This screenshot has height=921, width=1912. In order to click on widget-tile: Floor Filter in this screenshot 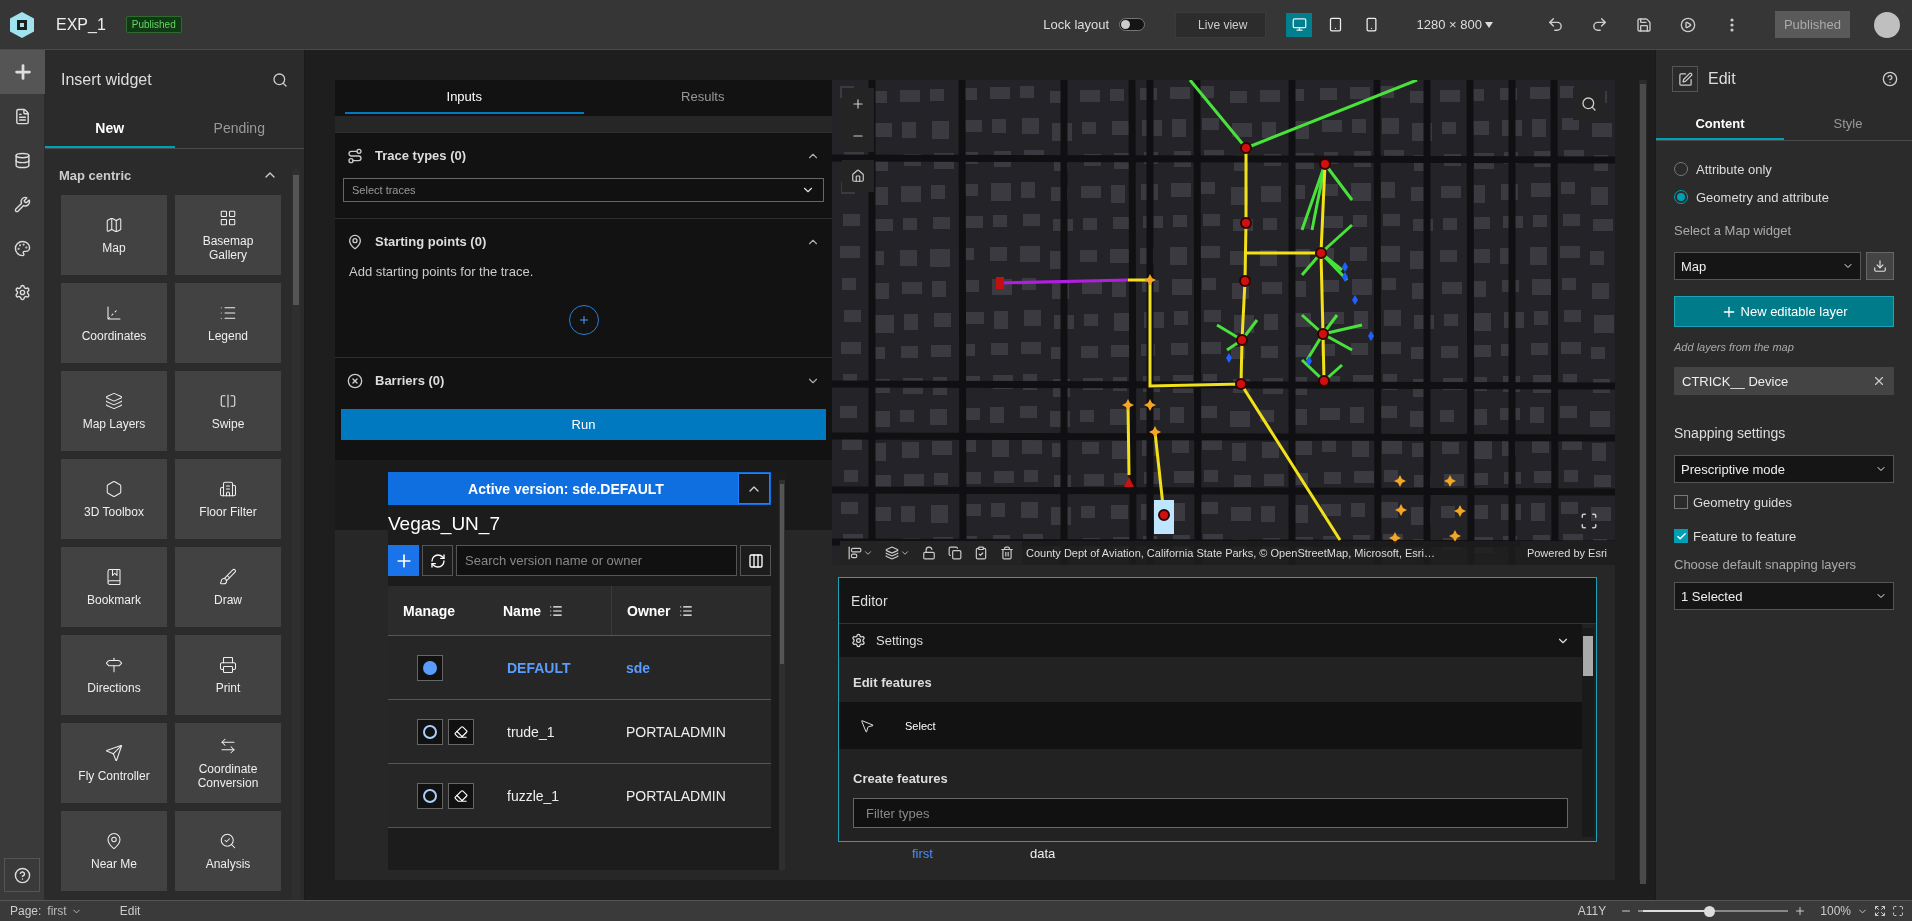, I will do `click(228, 499)`.